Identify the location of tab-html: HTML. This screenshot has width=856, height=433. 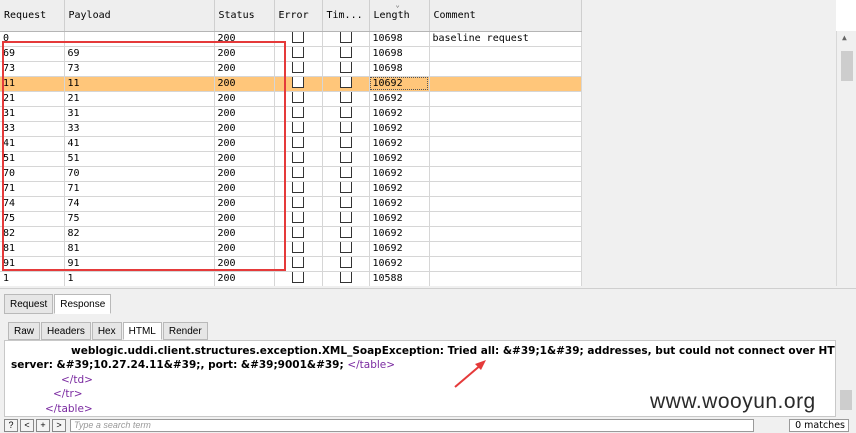
(142, 331).